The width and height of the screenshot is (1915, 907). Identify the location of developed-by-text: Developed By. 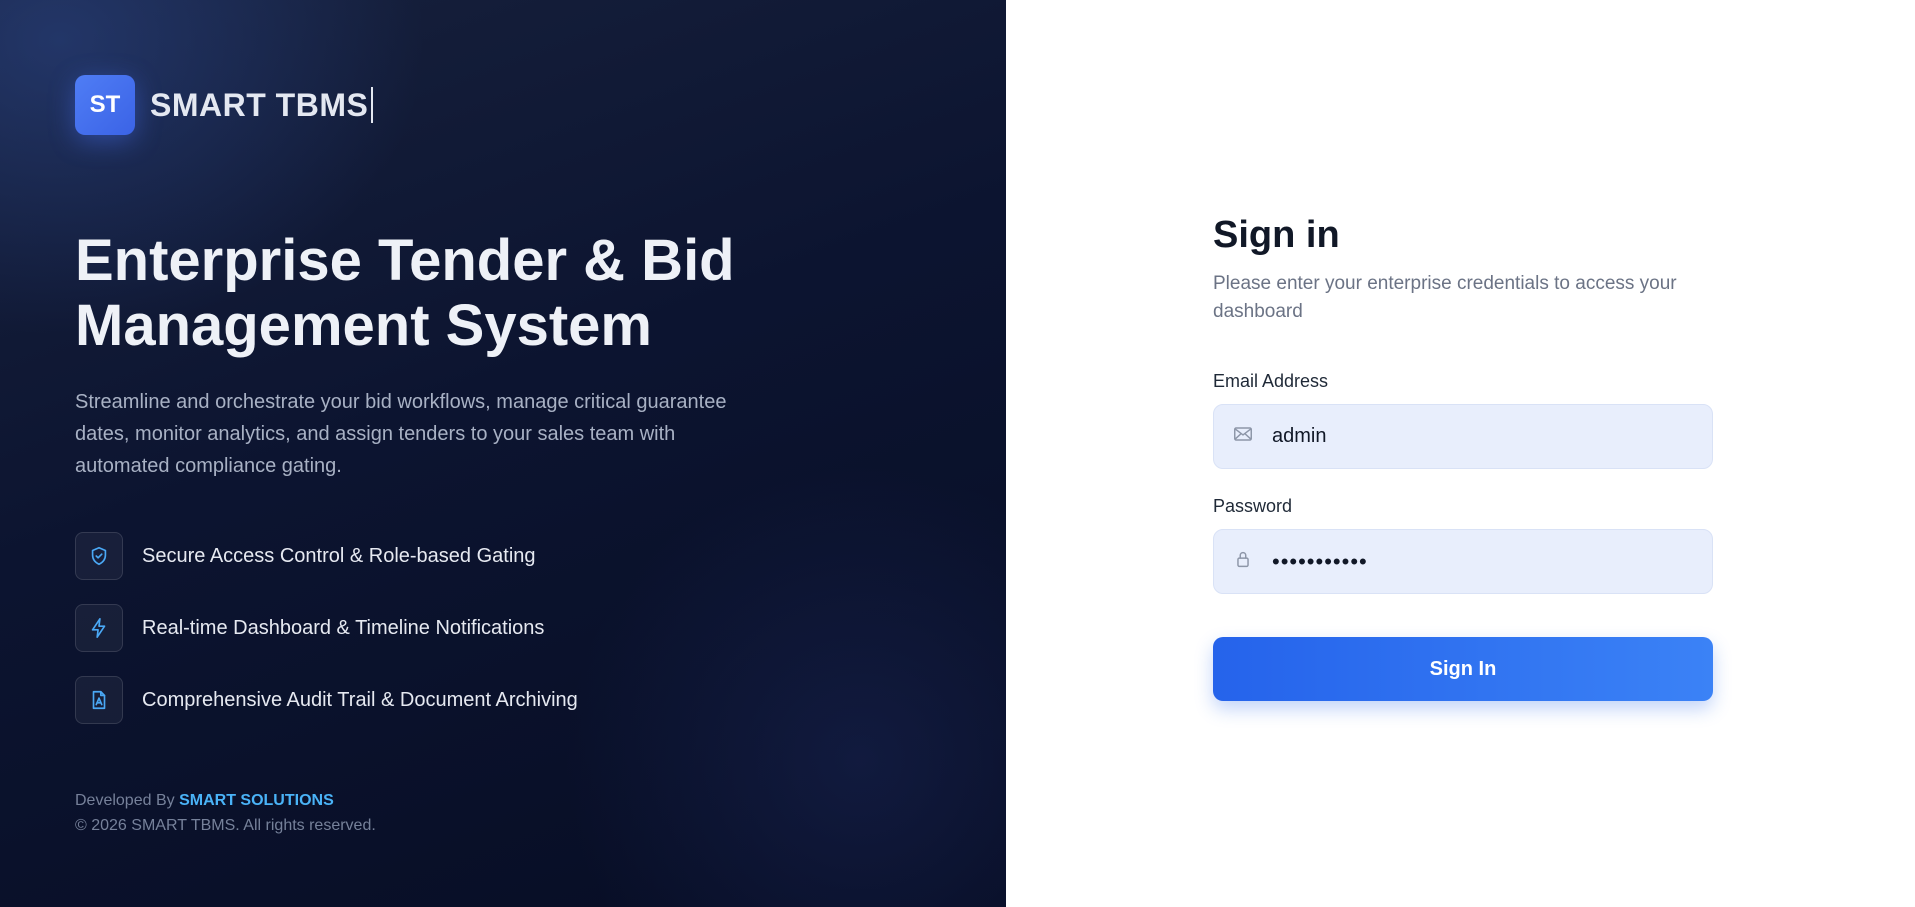
(125, 800).